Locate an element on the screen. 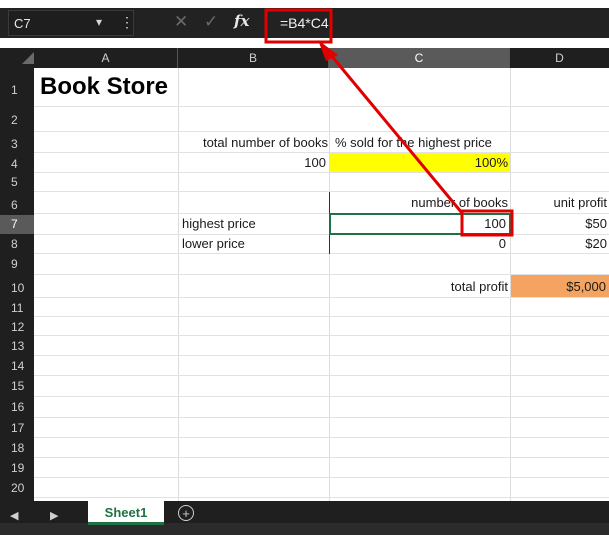 Image resolution: width=609 pixels, height=535 pixels. annotation-arrow-line is located at coordinates (396, 133).